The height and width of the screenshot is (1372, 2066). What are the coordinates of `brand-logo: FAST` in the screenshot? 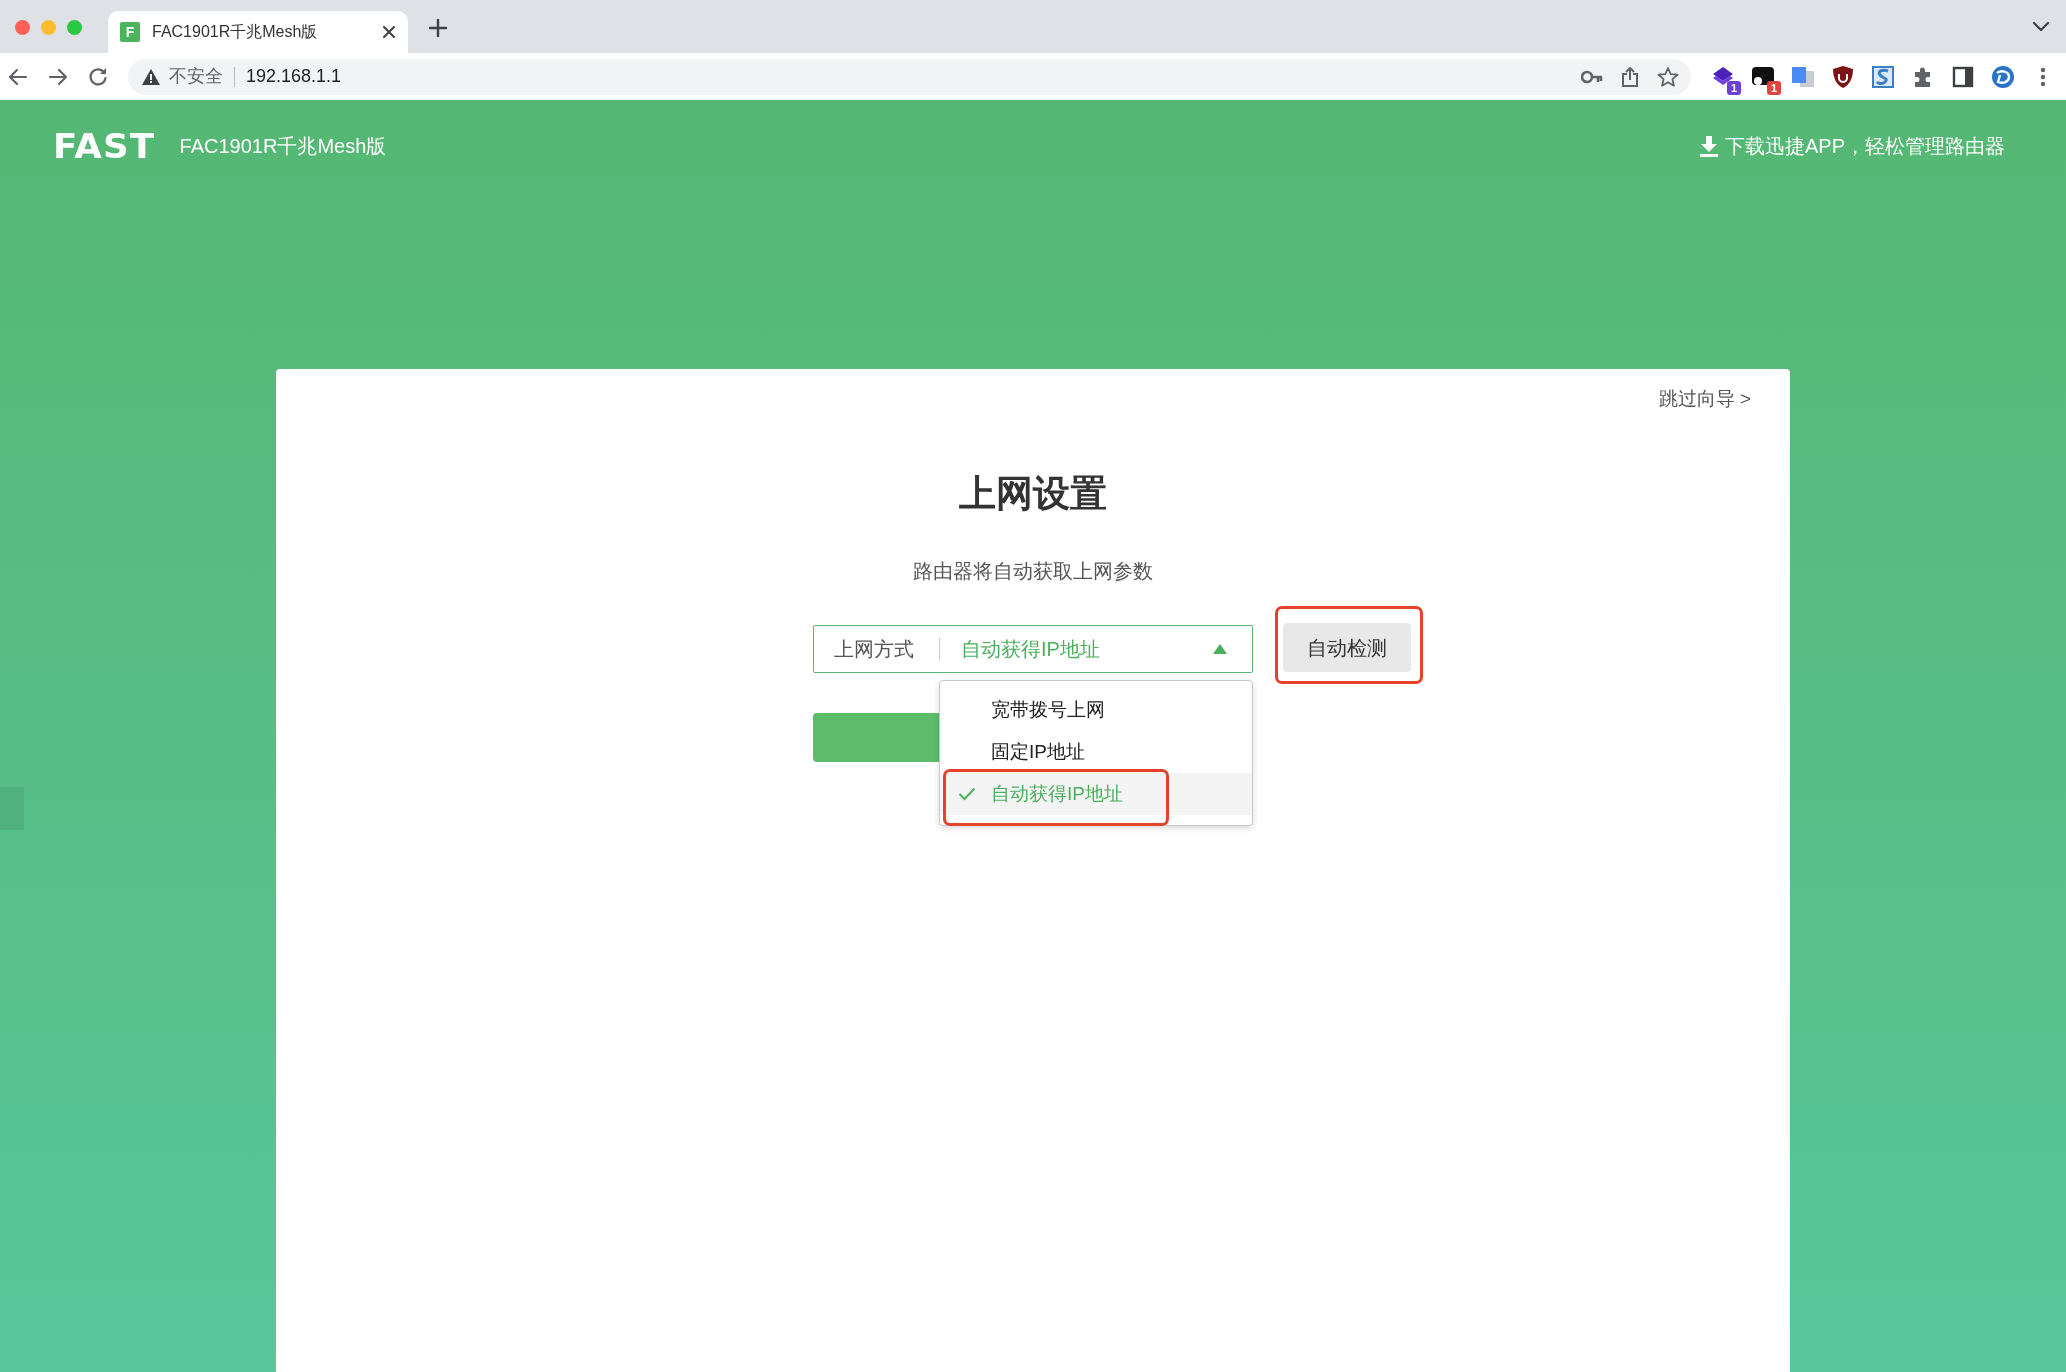 It's located at (104, 146).